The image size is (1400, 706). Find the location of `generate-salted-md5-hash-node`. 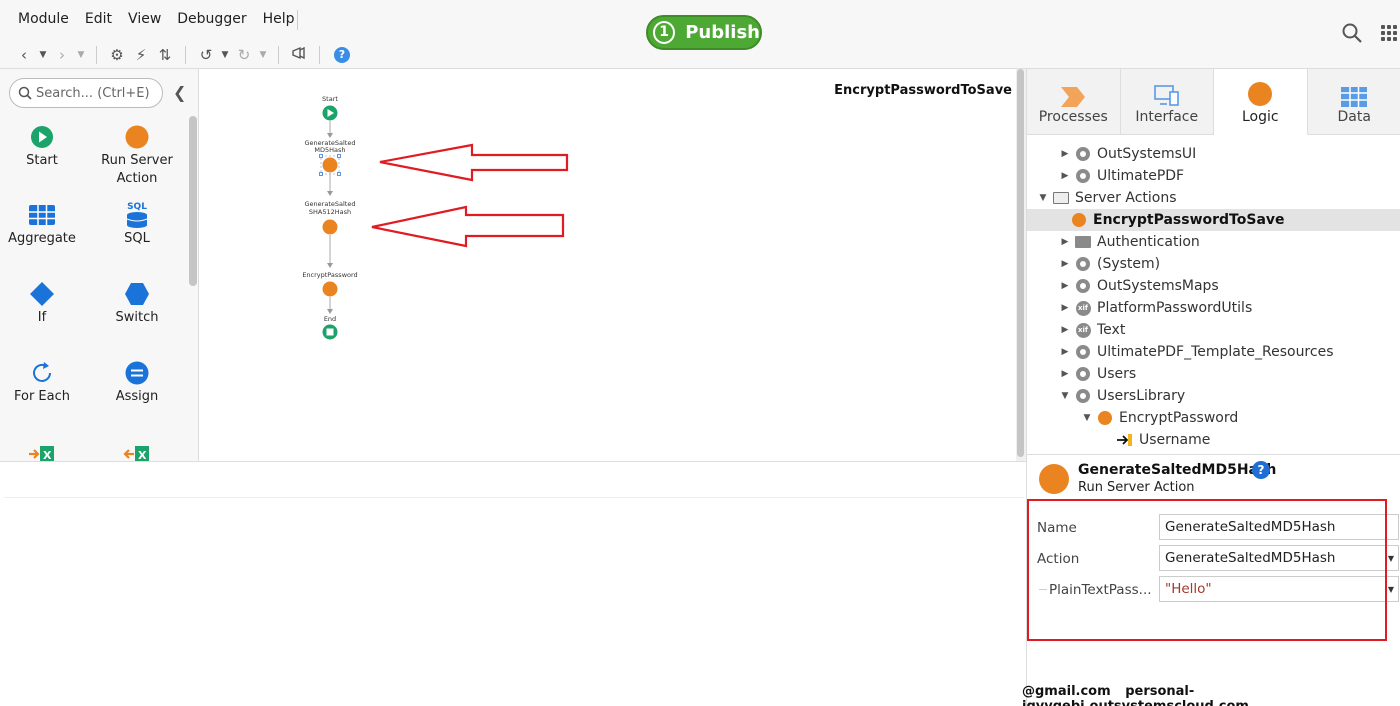

generate-salted-md5-hash-node is located at coordinates (330, 165).